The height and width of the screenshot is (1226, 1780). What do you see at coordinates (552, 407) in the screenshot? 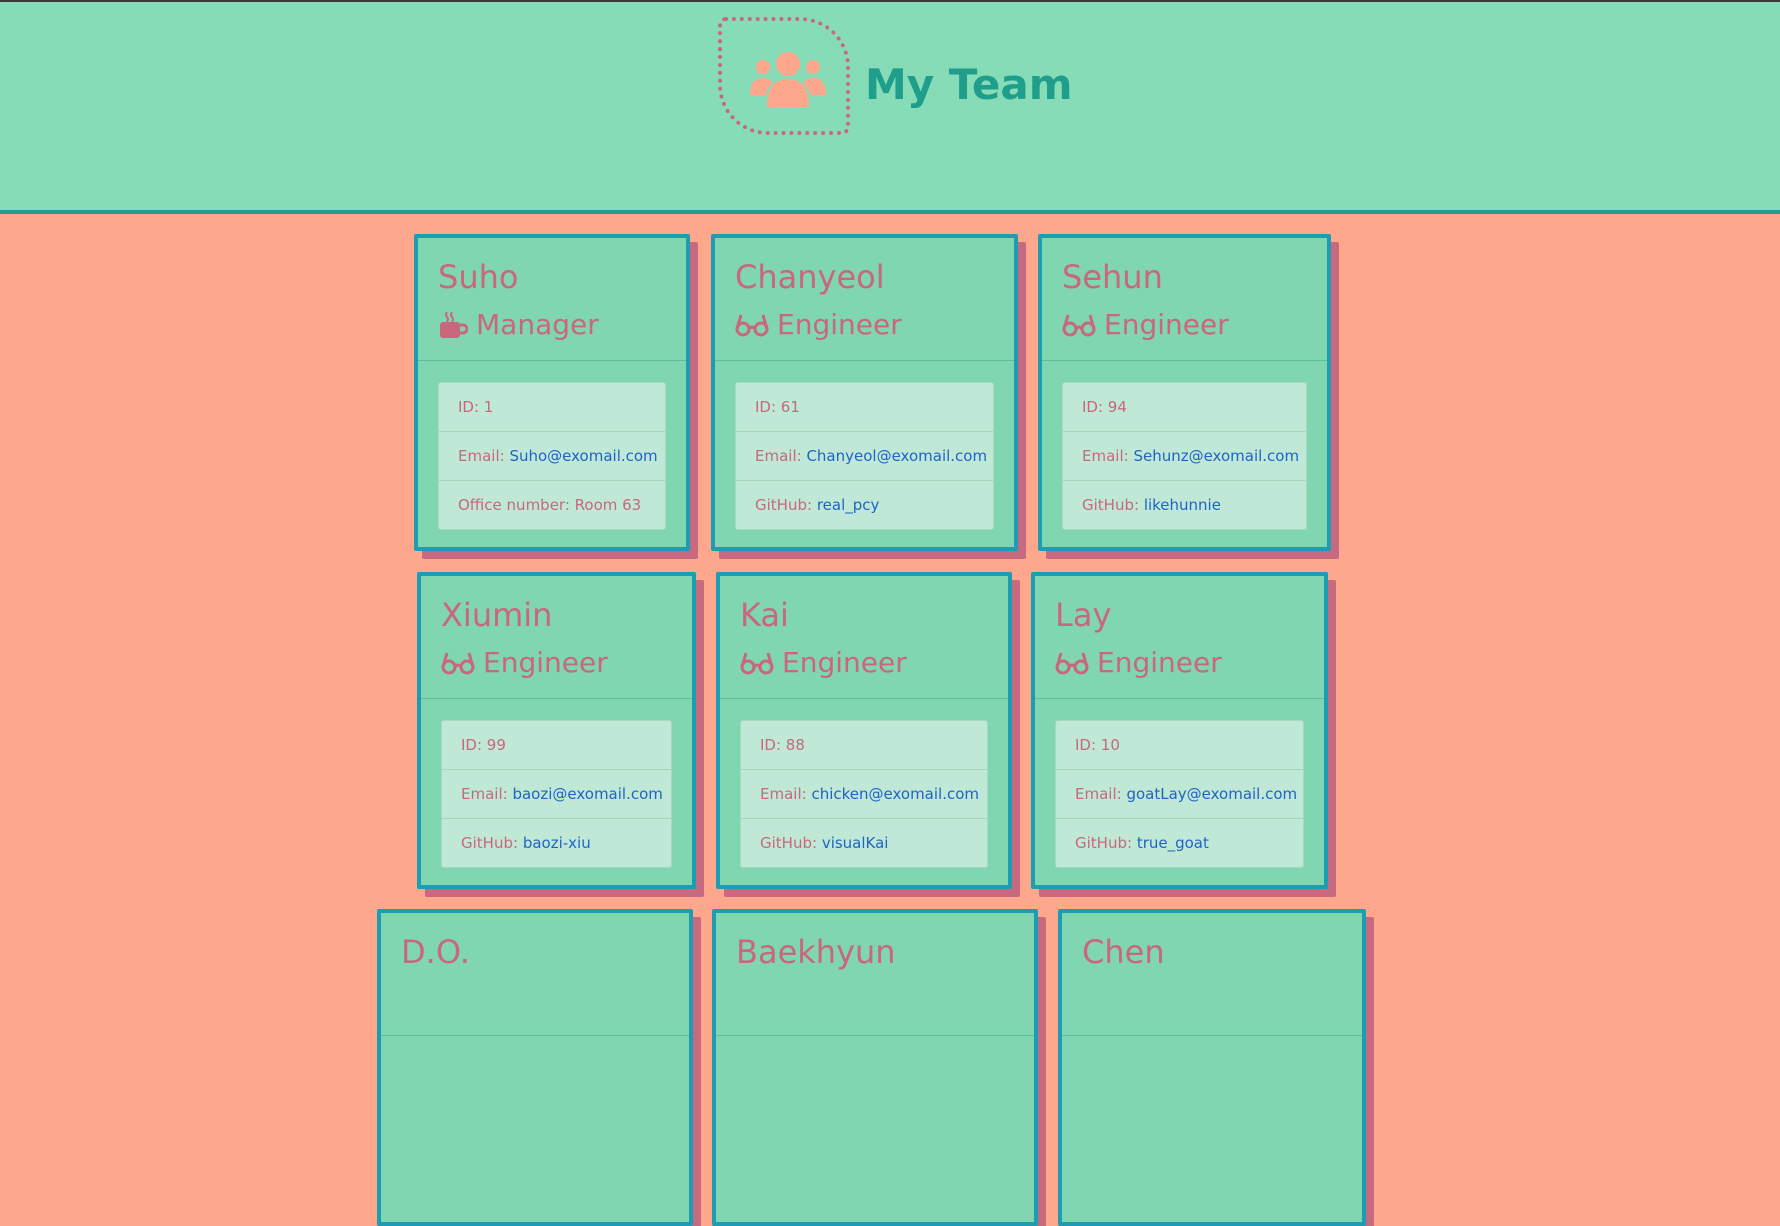
I see `id-row: ID: 1` at bounding box center [552, 407].